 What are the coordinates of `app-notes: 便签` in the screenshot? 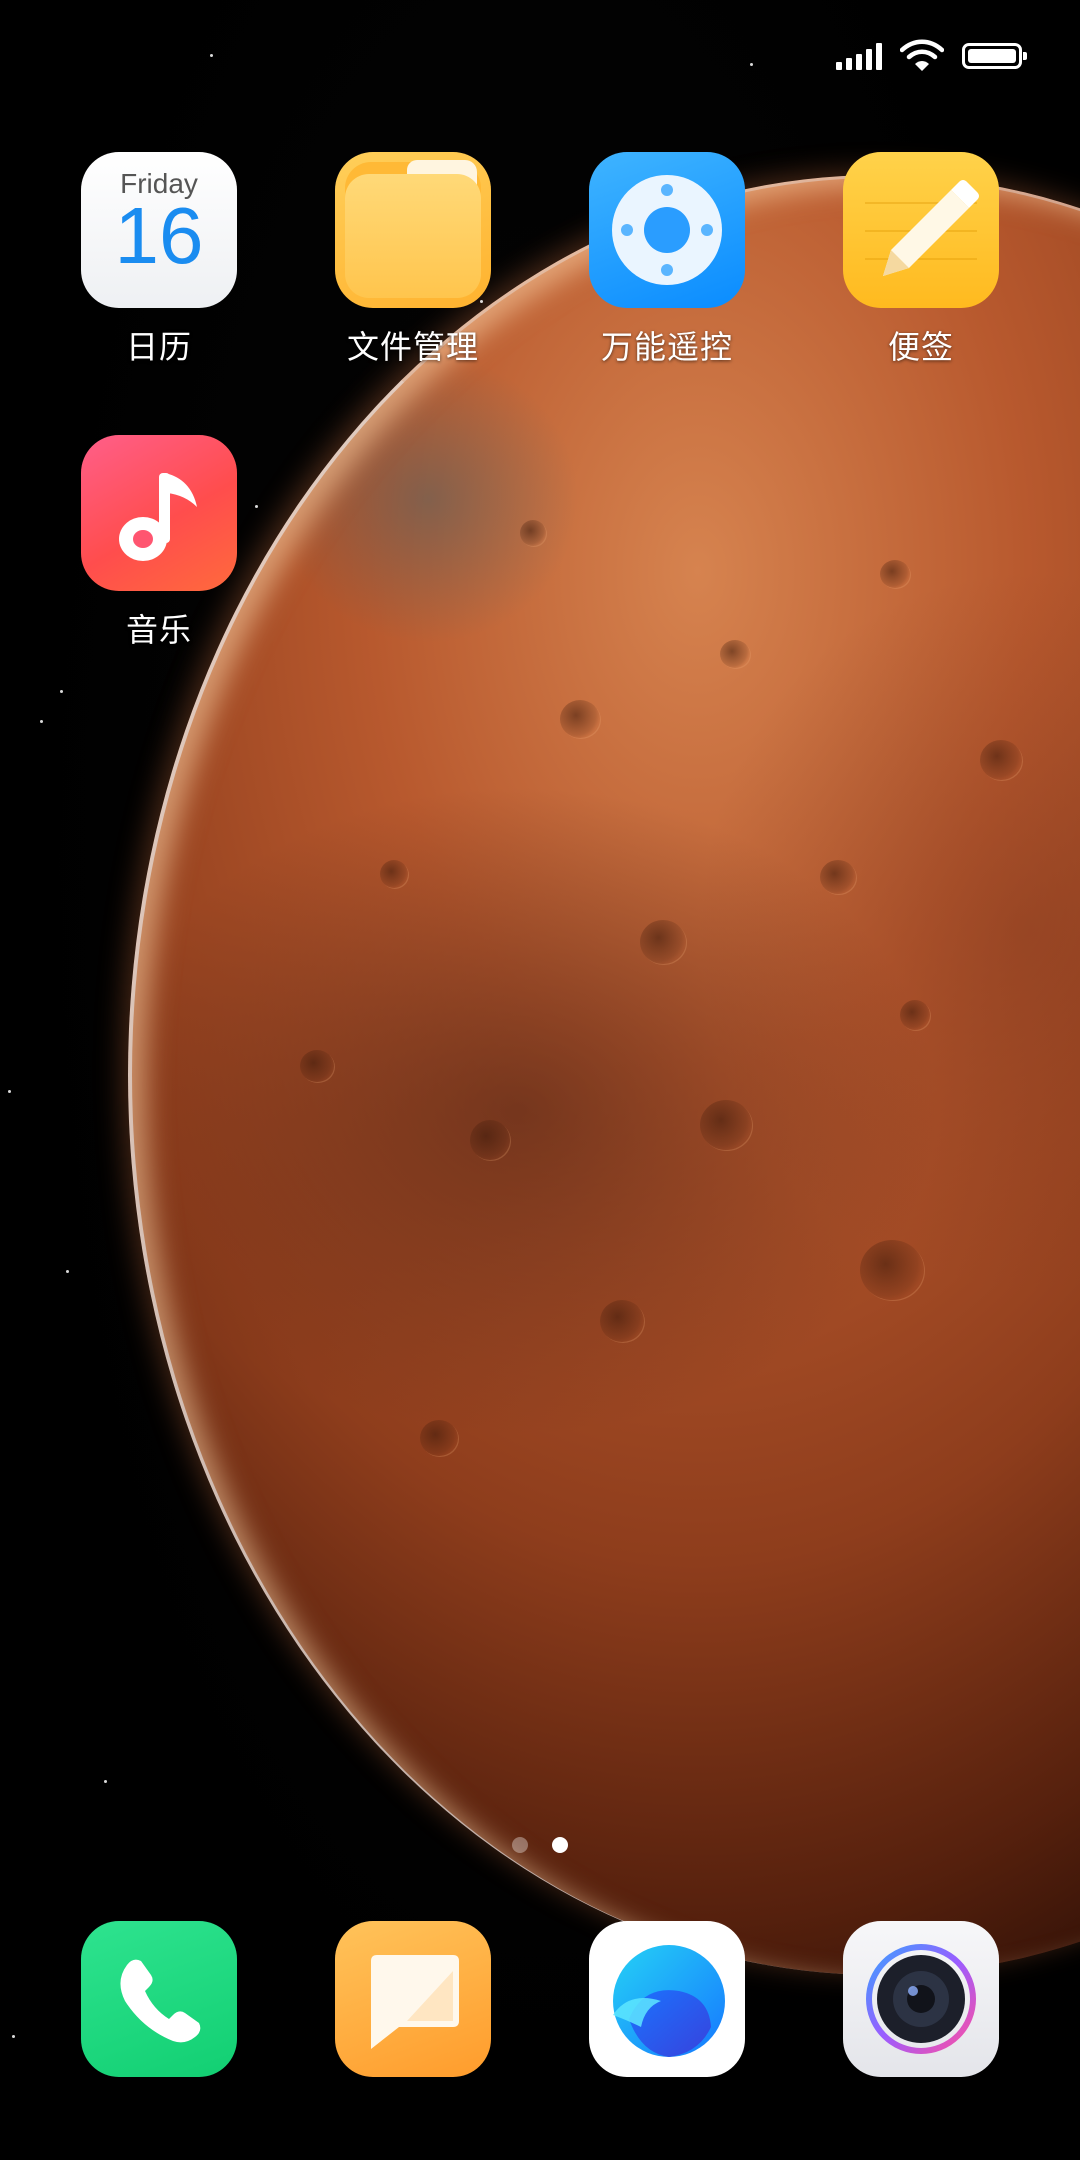 It's located at (921, 260).